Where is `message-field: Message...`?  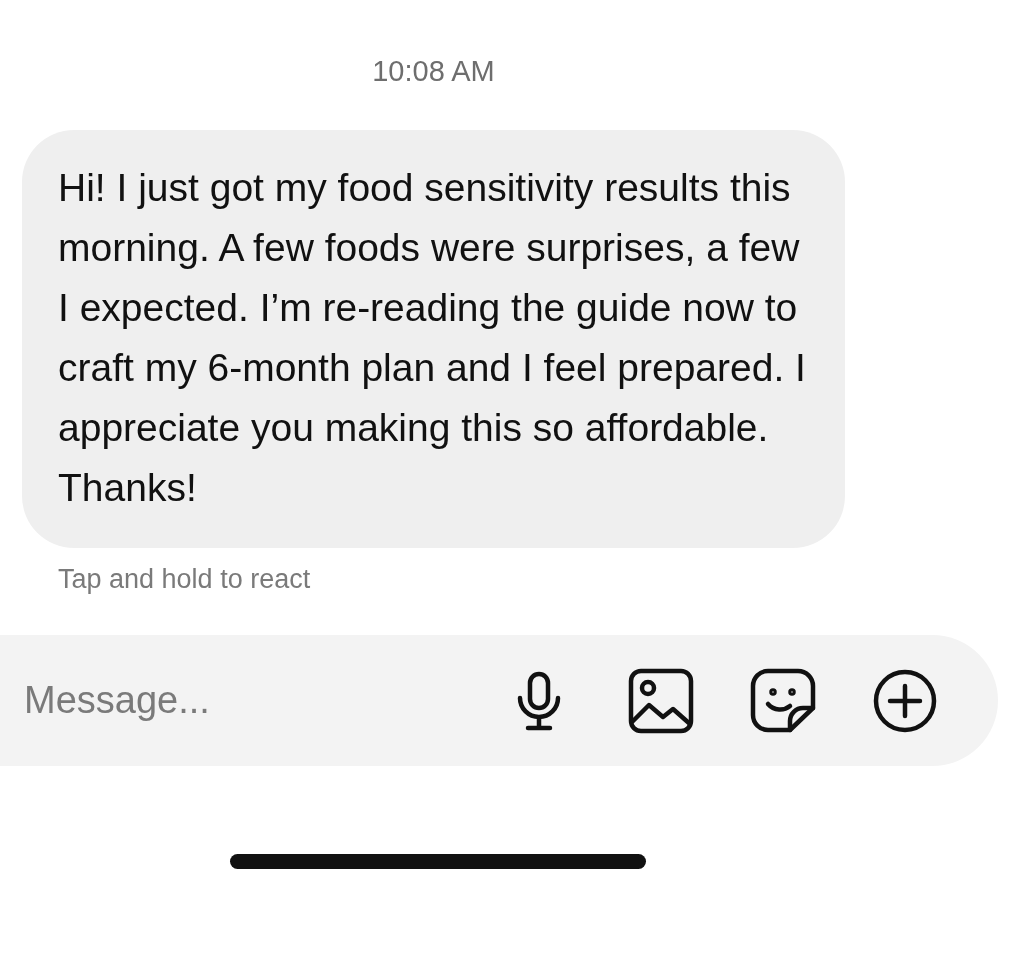 message-field: Message... is located at coordinates (264, 700).